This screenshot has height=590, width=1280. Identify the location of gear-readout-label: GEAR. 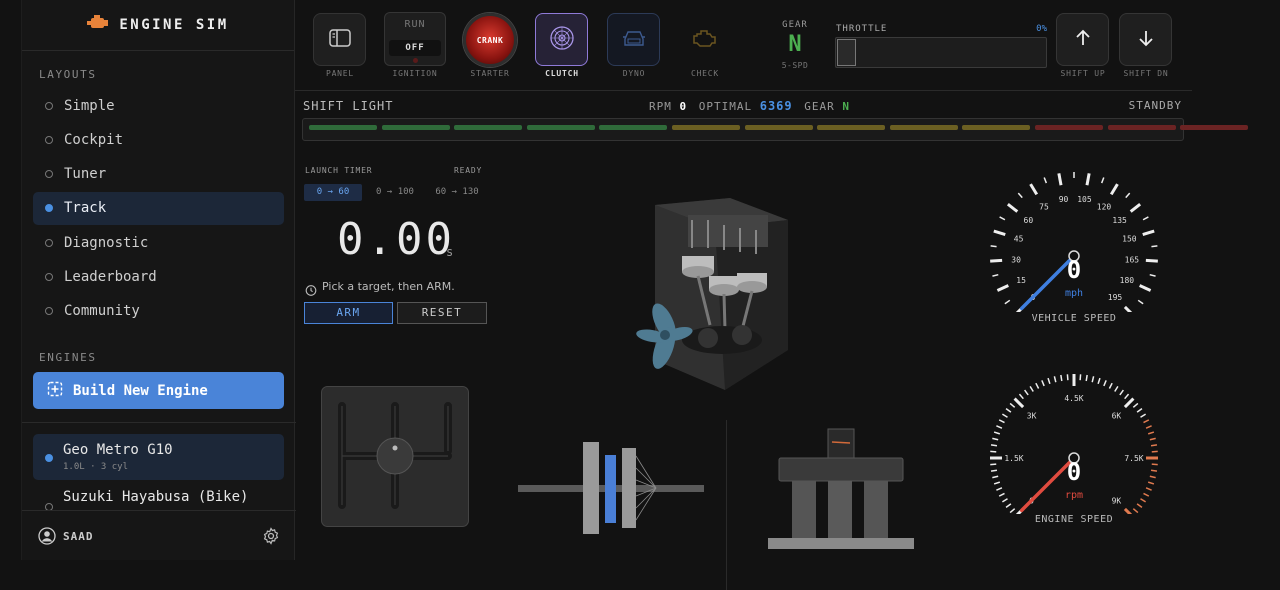
(819, 106).